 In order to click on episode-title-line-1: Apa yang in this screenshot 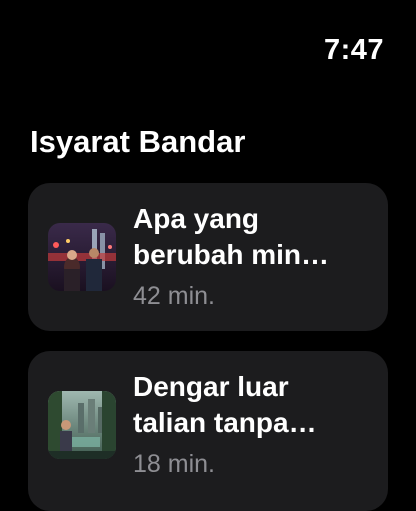, I will do `click(196, 218)`.